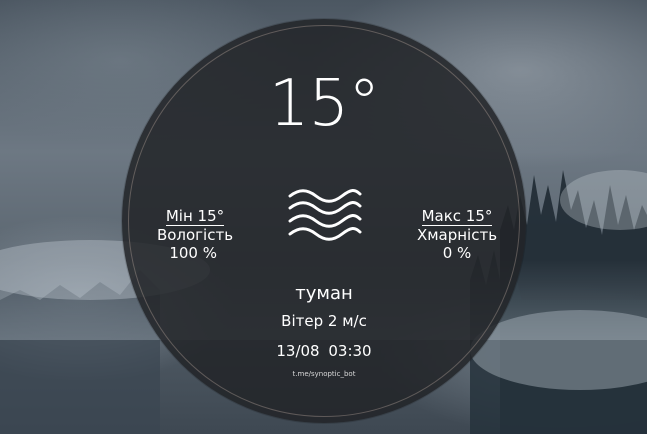 This screenshot has width=647, height=434. I want to click on max-cloudiness-block: Макс 15° Хмарність 0 %, so click(457, 235).